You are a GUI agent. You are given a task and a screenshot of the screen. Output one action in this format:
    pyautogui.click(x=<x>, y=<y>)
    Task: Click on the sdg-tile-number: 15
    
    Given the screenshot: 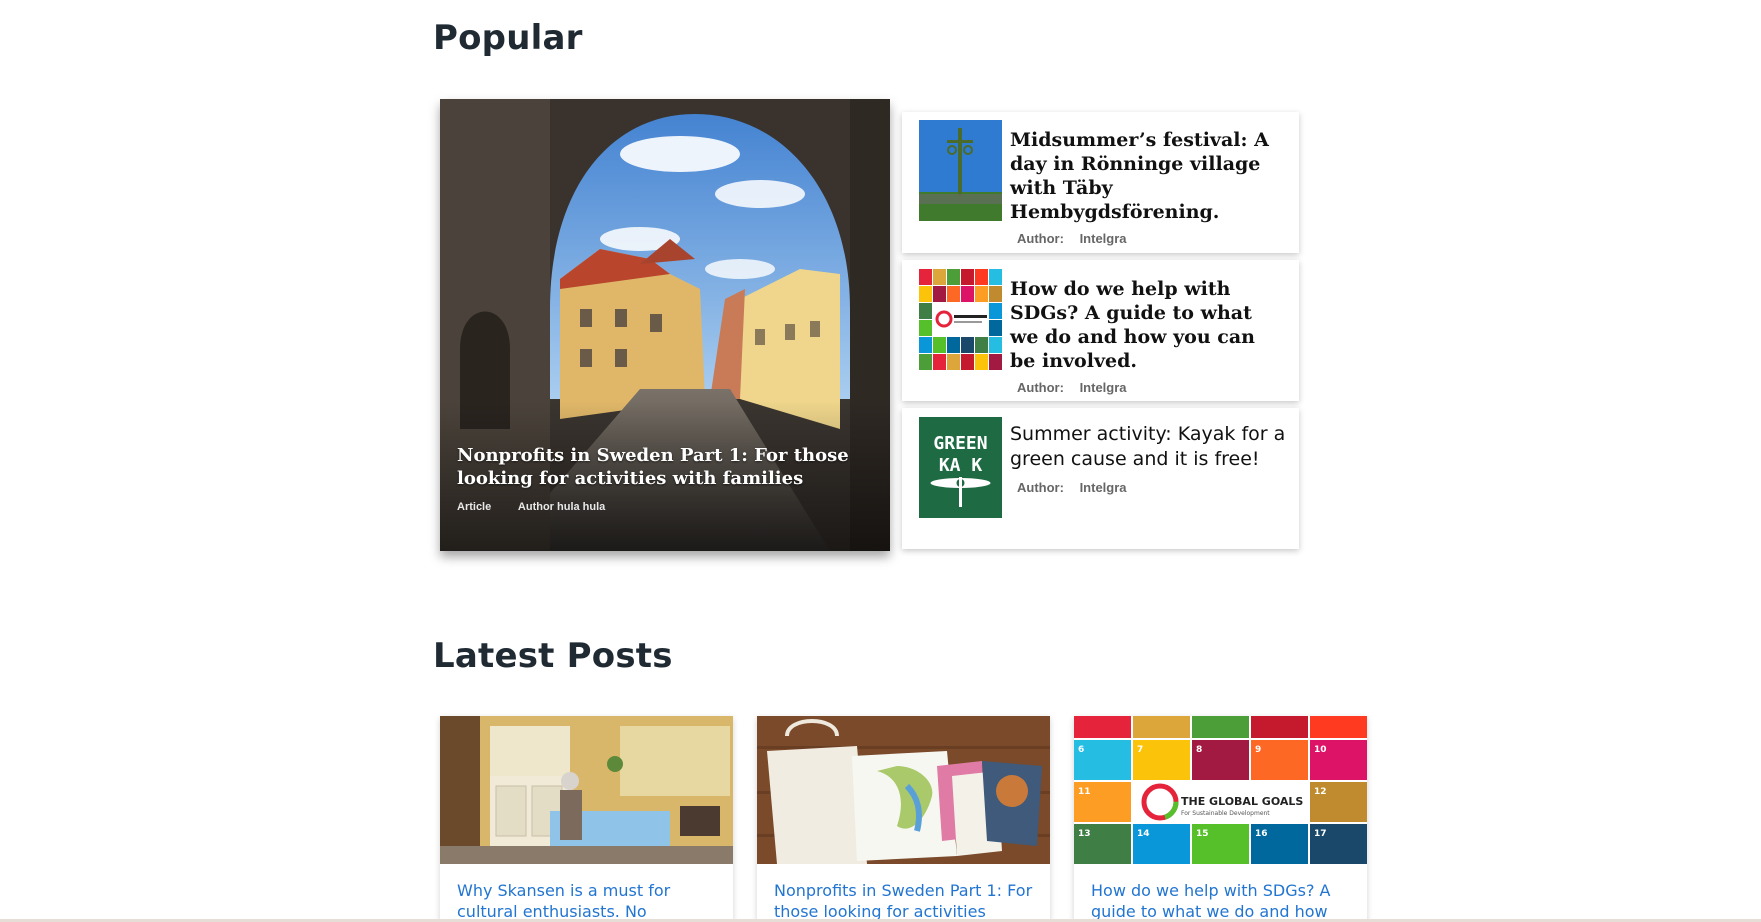 What is the action you would take?
    pyautogui.click(x=1202, y=834)
    